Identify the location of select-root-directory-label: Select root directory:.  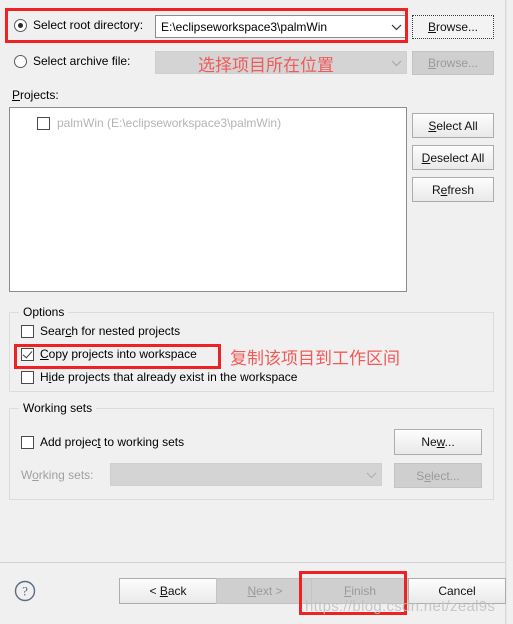
(88, 25).